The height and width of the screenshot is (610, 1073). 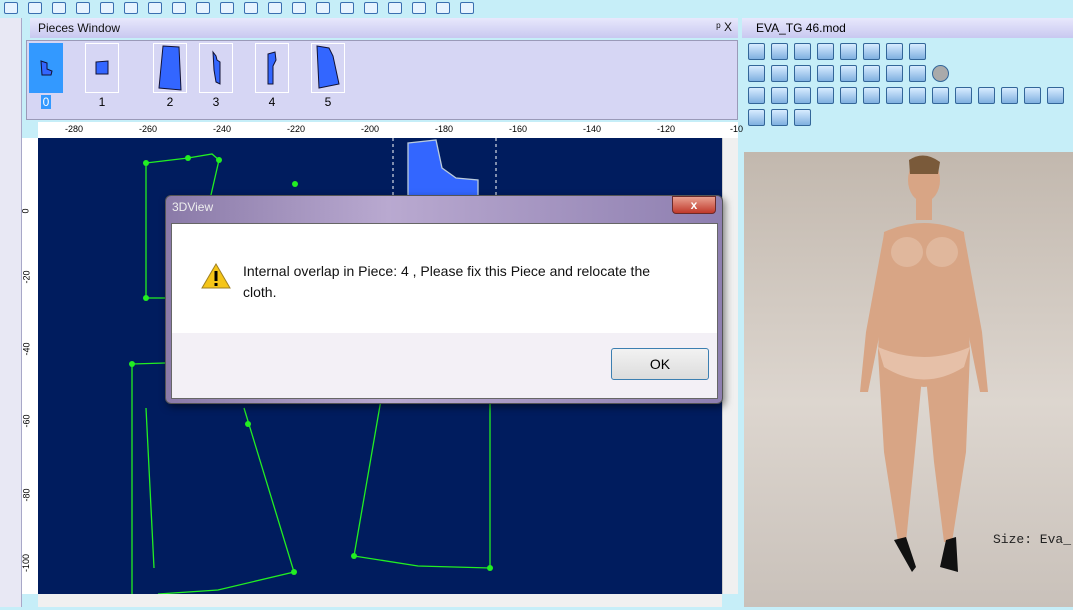 What do you see at coordinates (917, 51) in the screenshot?
I see `texture-export-icon` at bounding box center [917, 51].